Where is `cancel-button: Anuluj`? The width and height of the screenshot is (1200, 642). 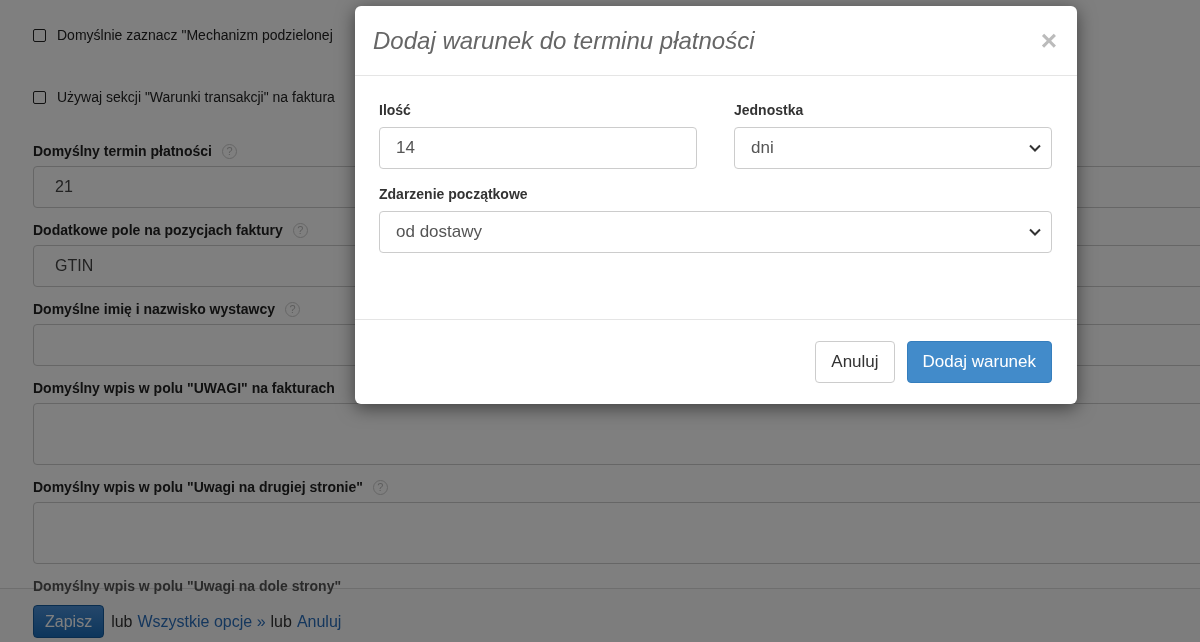
cancel-button: Anuluj is located at coordinates (855, 362).